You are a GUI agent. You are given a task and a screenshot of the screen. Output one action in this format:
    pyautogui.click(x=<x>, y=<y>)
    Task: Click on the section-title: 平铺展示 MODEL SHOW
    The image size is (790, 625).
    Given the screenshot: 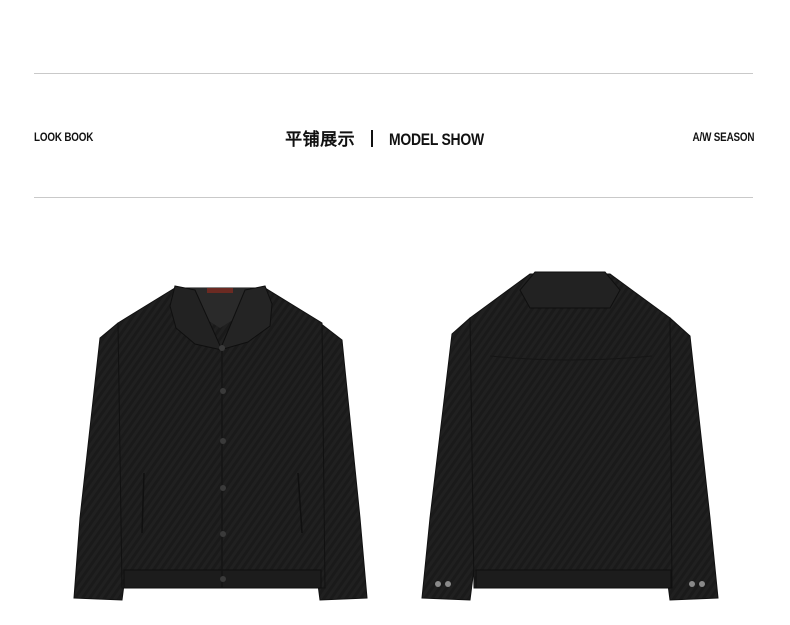 What is the action you would take?
    pyautogui.click(x=395, y=137)
    